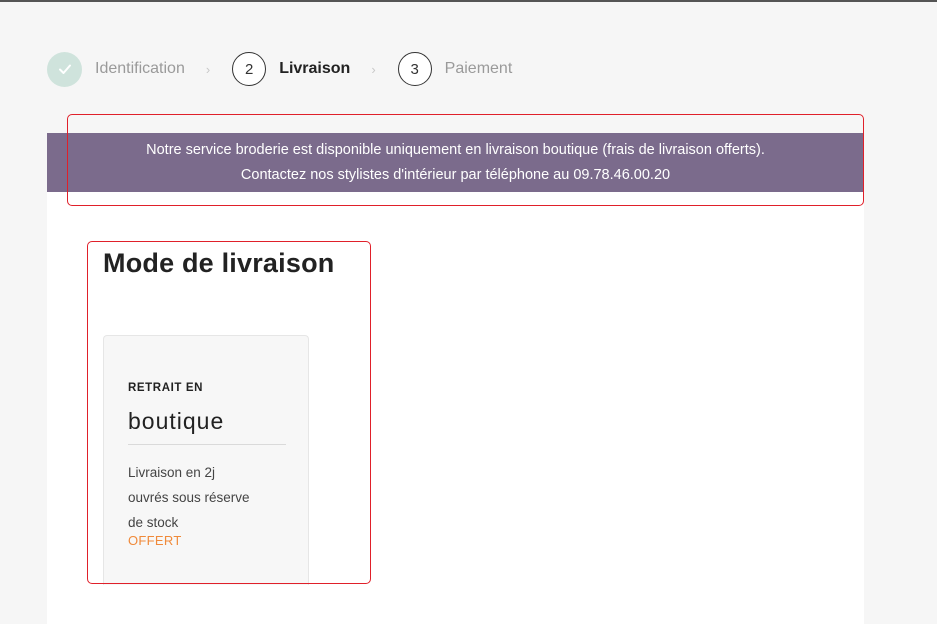 This screenshot has height=624, width=937. I want to click on option-name: boutique, so click(176, 421).